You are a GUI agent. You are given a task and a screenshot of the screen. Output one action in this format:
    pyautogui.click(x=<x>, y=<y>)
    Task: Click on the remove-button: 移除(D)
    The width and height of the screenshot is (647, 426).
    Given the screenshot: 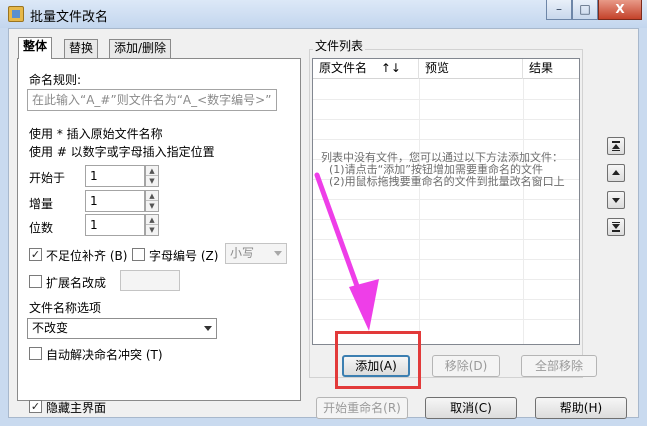 What is the action you would take?
    pyautogui.click(x=466, y=366)
    